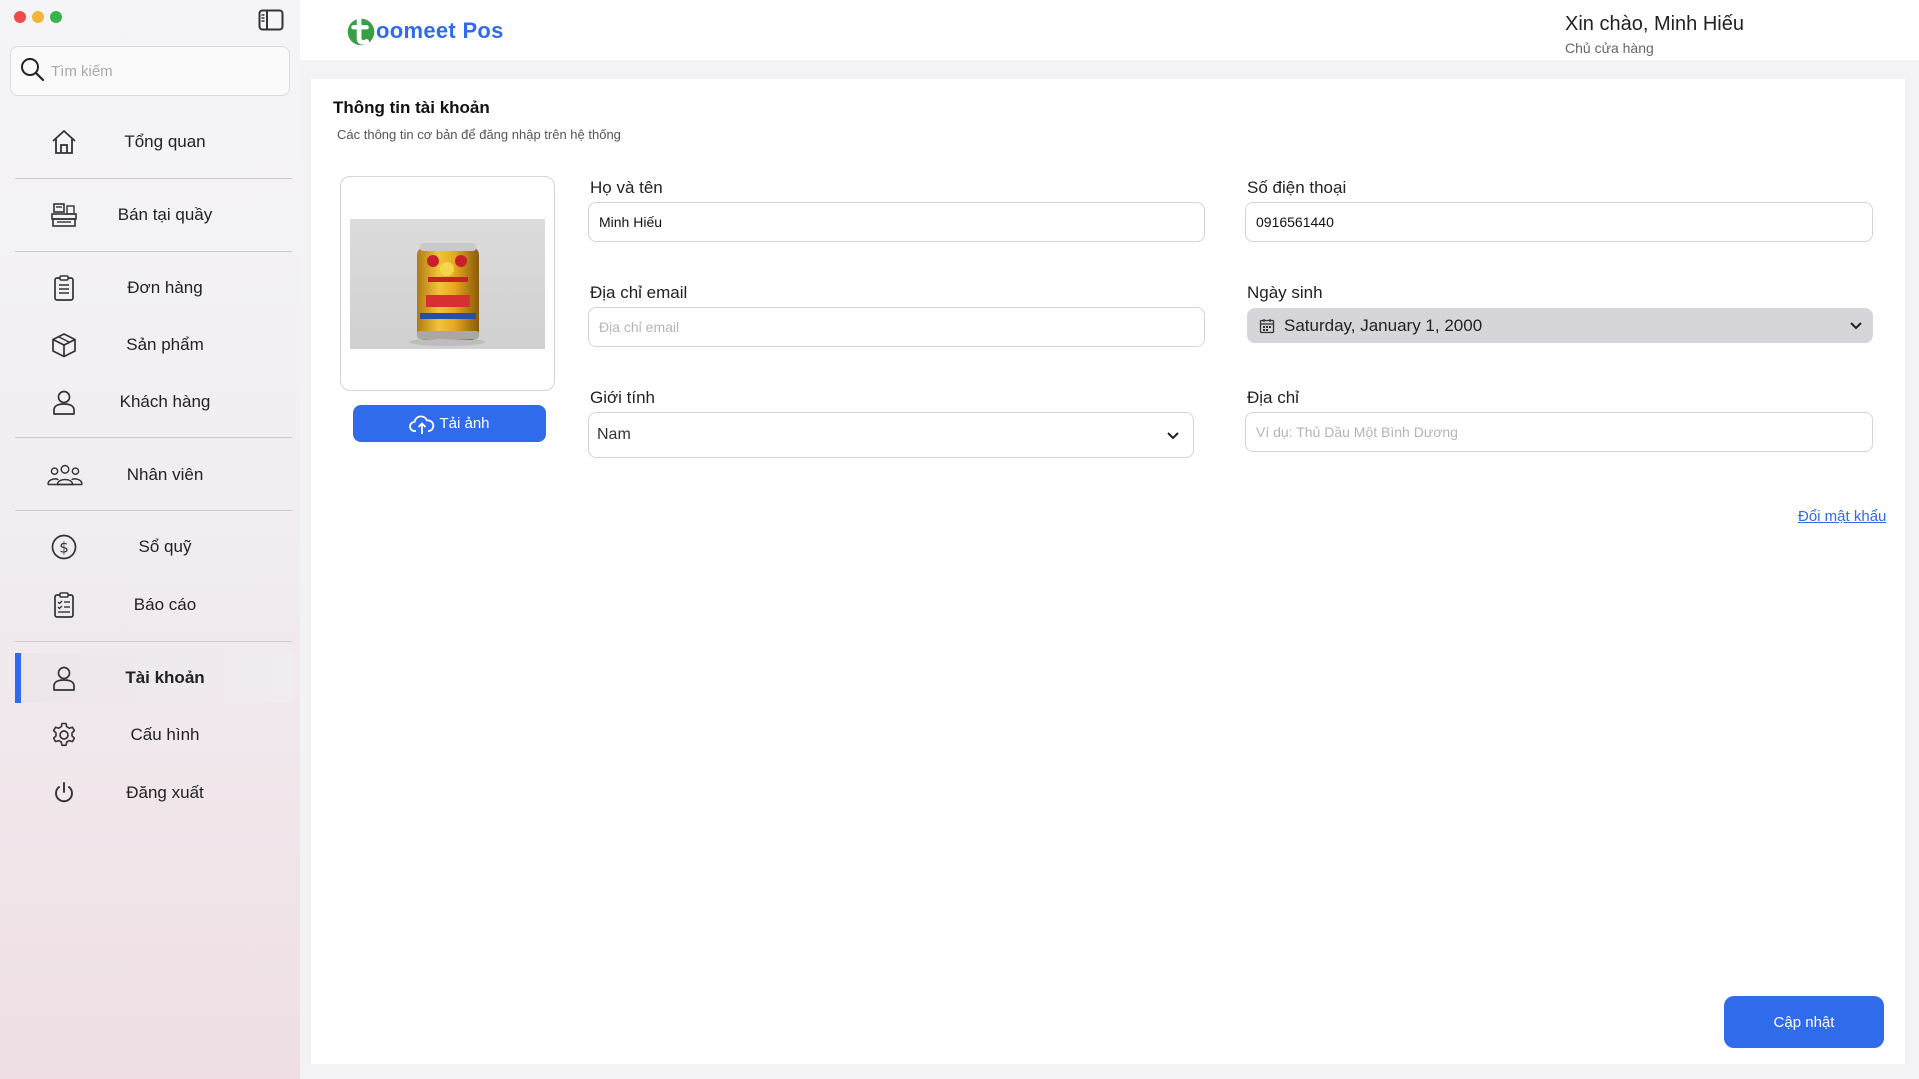 The width and height of the screenshot is (1919, 1079). I want to click on address-field-box, so click(1559, 432).